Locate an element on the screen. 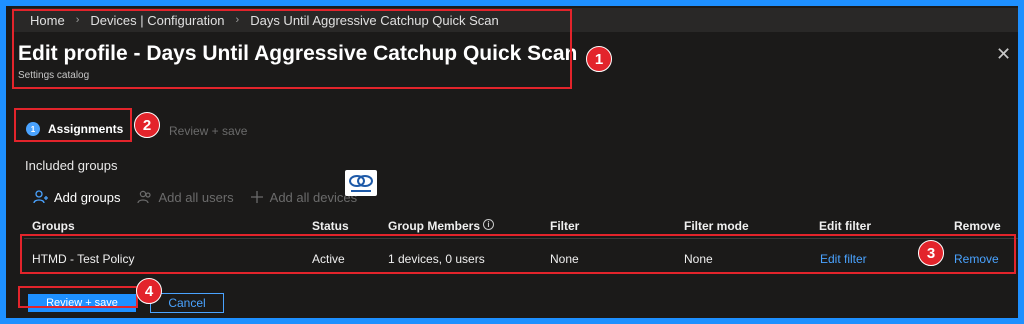  column-edit-filter: Edit filter is located at coordinates (845, 226).